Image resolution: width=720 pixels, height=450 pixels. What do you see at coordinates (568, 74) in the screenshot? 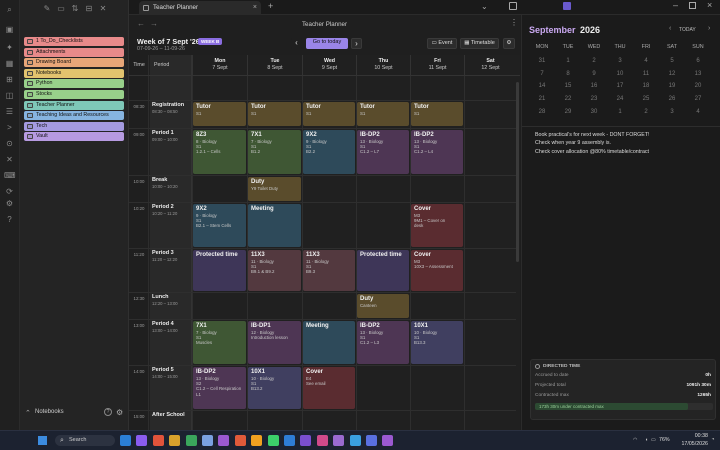
I see `calendar-day: 8` at bounding box center [568, 74].